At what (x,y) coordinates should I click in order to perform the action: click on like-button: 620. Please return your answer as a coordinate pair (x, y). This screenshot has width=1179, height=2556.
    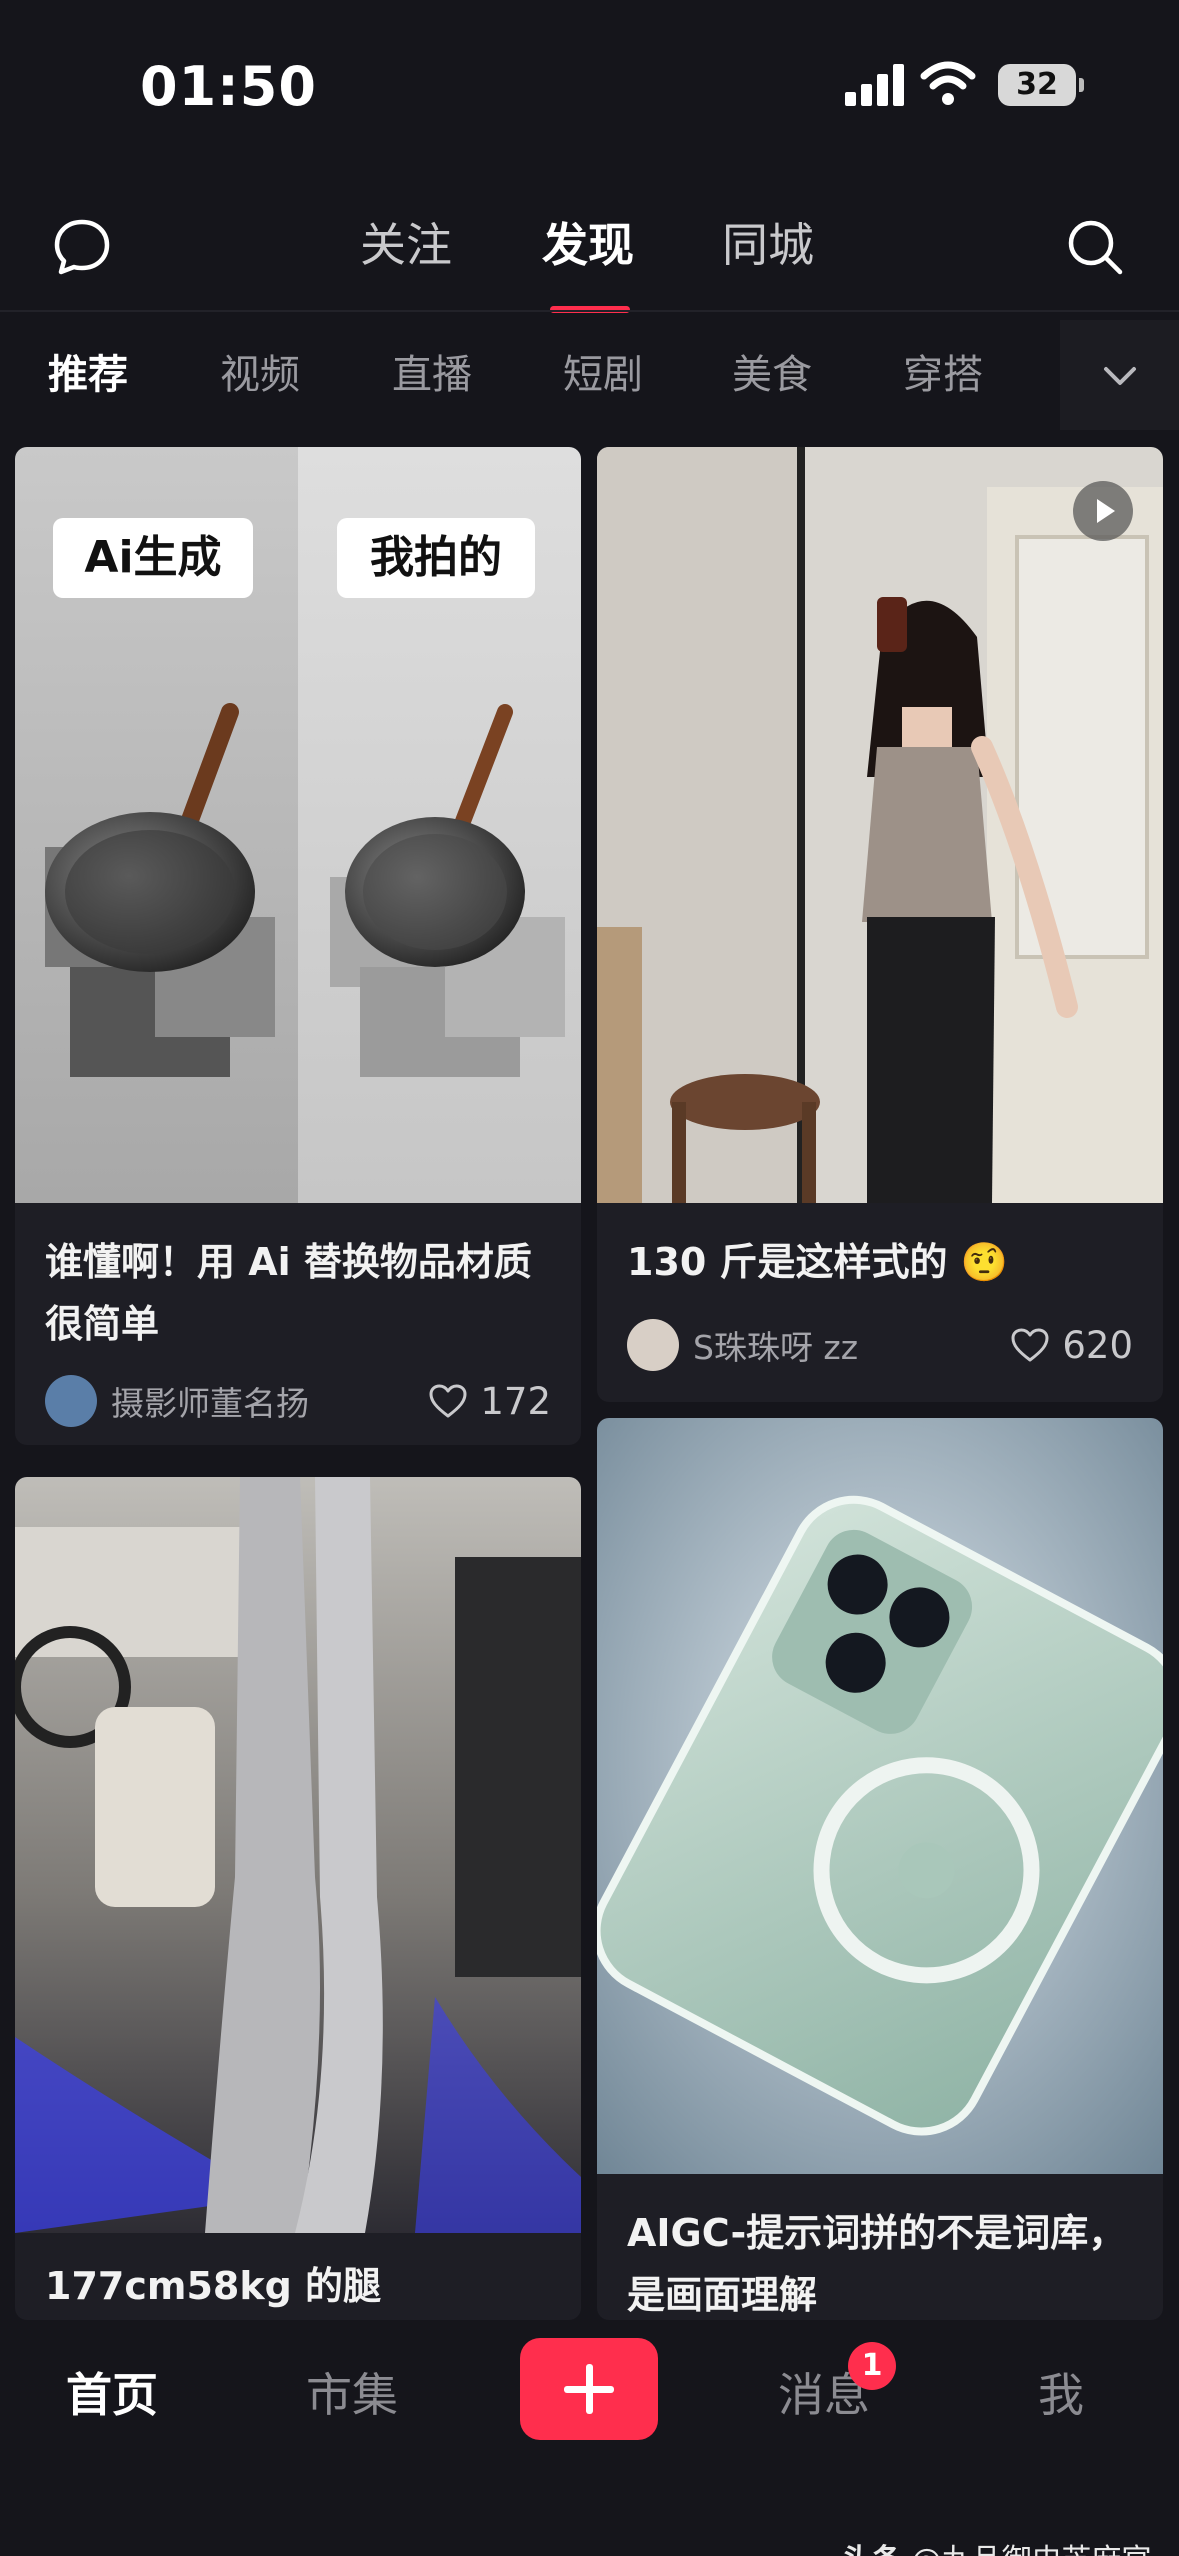
    Looking at the image, I should click on (1071, 1345).